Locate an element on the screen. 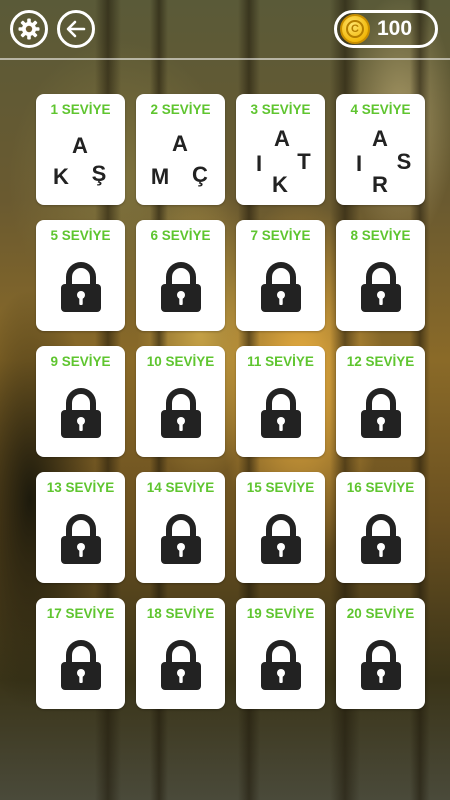 The height and width of the screenshot is (800, 450). level-card-18: 18 SEVİYE is located at coordinates (180, 653).